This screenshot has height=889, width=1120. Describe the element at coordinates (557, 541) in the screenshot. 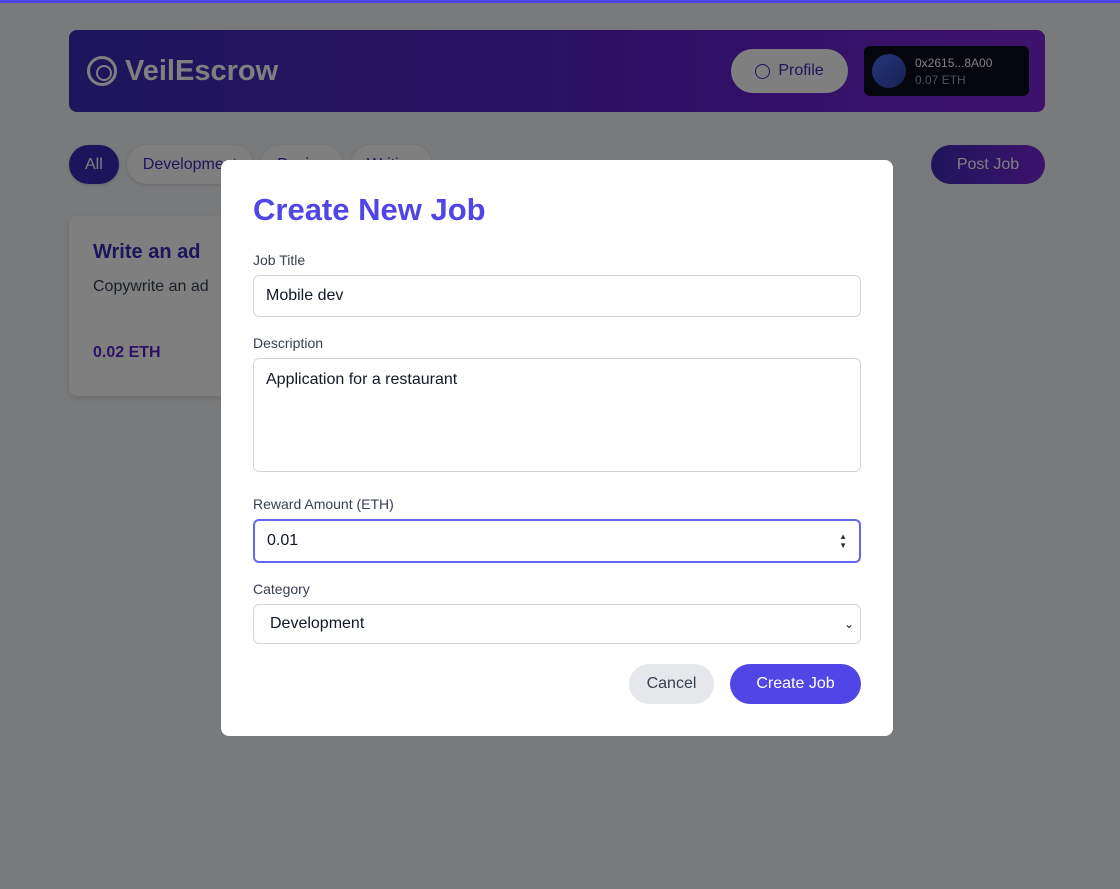

I see `reward-input: 0.01 ▲ ▼` at that location.